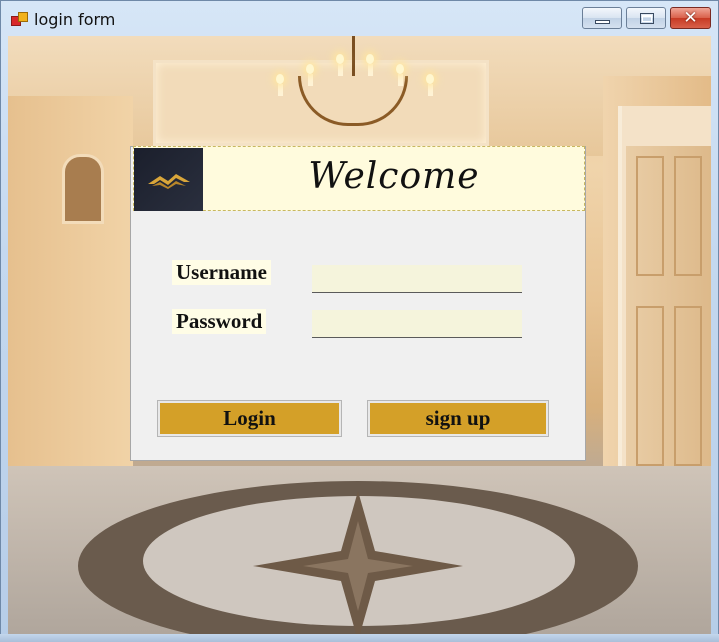 This screenshot has width=719, height=642. Describe the element at coordinates (602, 18) in the screenshot. I see `minimize-button` at that location.